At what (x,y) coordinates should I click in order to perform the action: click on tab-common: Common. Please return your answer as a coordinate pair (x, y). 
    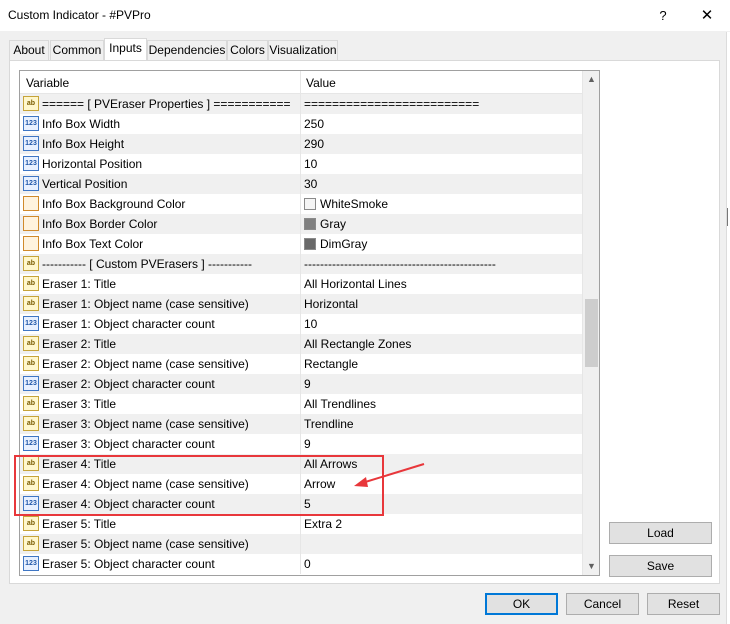
    Looking at the image, I should click on (77, 50).